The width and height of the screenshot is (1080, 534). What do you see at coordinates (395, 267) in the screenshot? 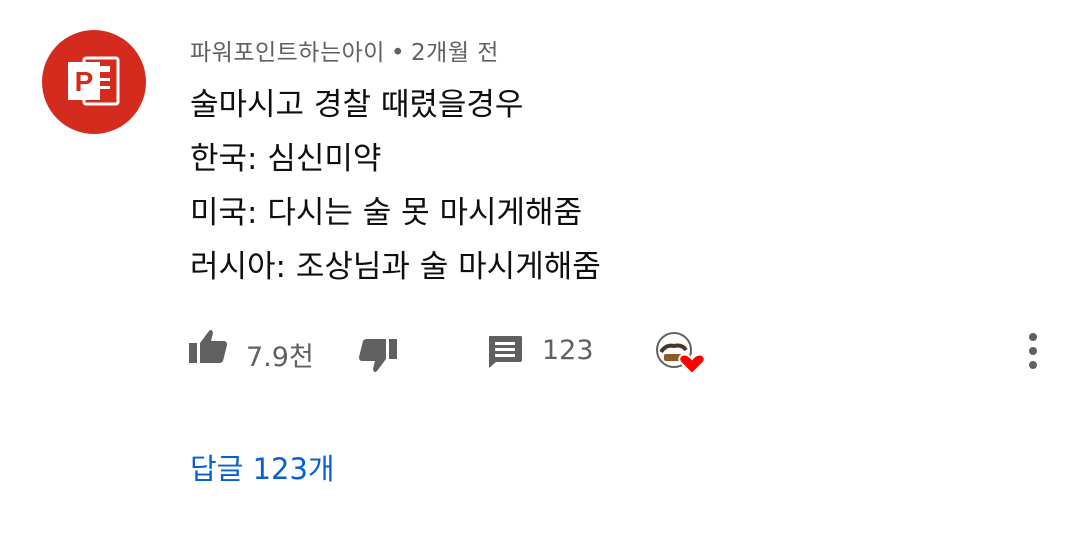
I see `comment-line: 러시아: 조상님과 술 마시게해줌` at bounding box center [395, 267].